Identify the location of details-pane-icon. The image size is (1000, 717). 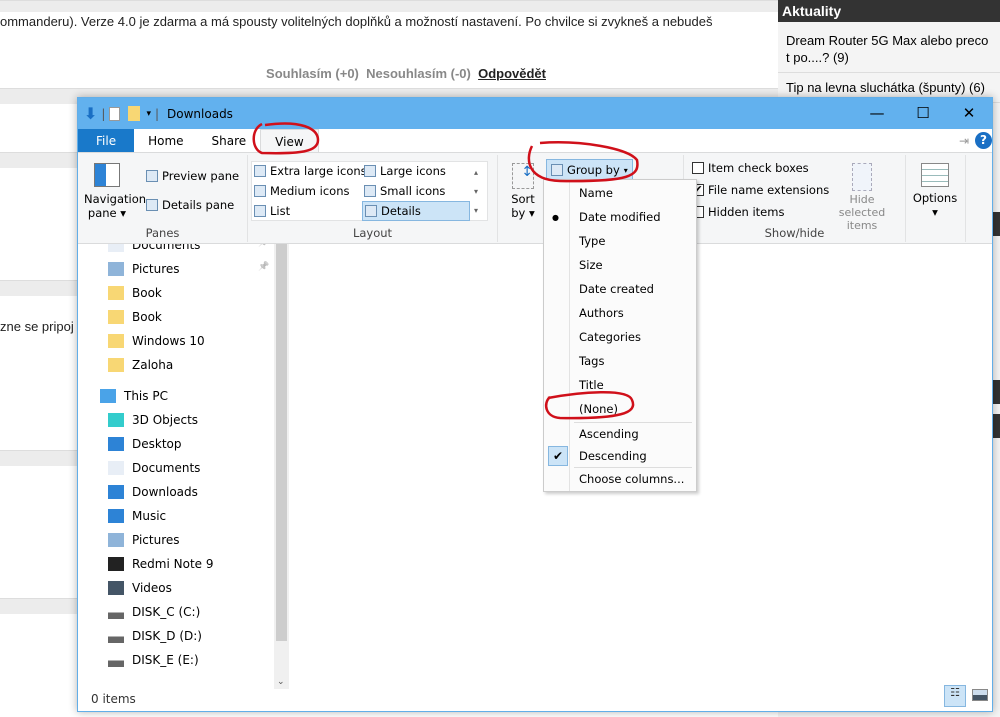
(152, 205).